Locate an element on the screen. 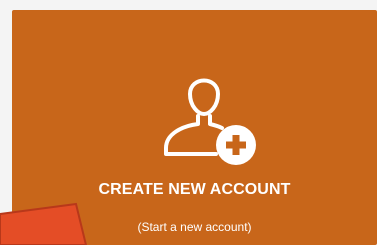 The height and width of the screenshot is (245, 377). card-subtitle: (Start a new account) is located at coordinates (194, 227).